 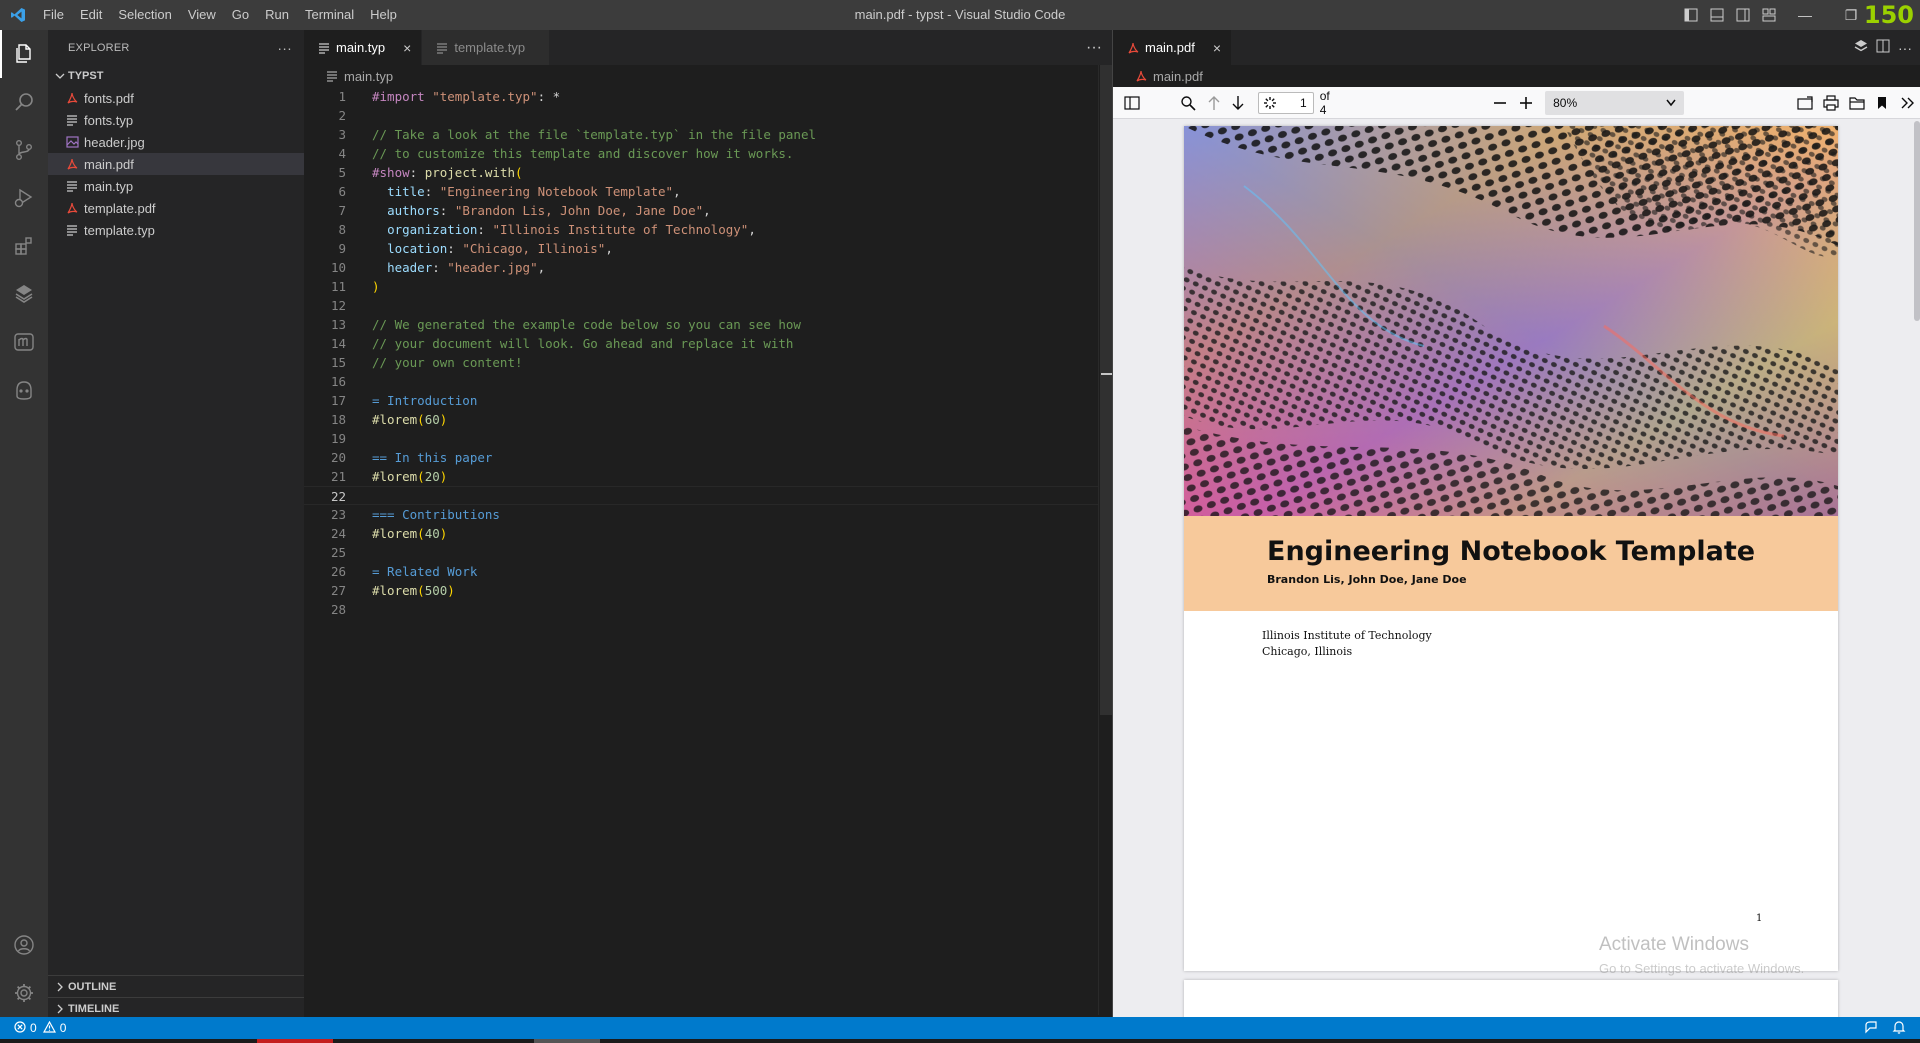 I want to click on pdf-more-actions-icon: ···, so click(x=1905, y=48).